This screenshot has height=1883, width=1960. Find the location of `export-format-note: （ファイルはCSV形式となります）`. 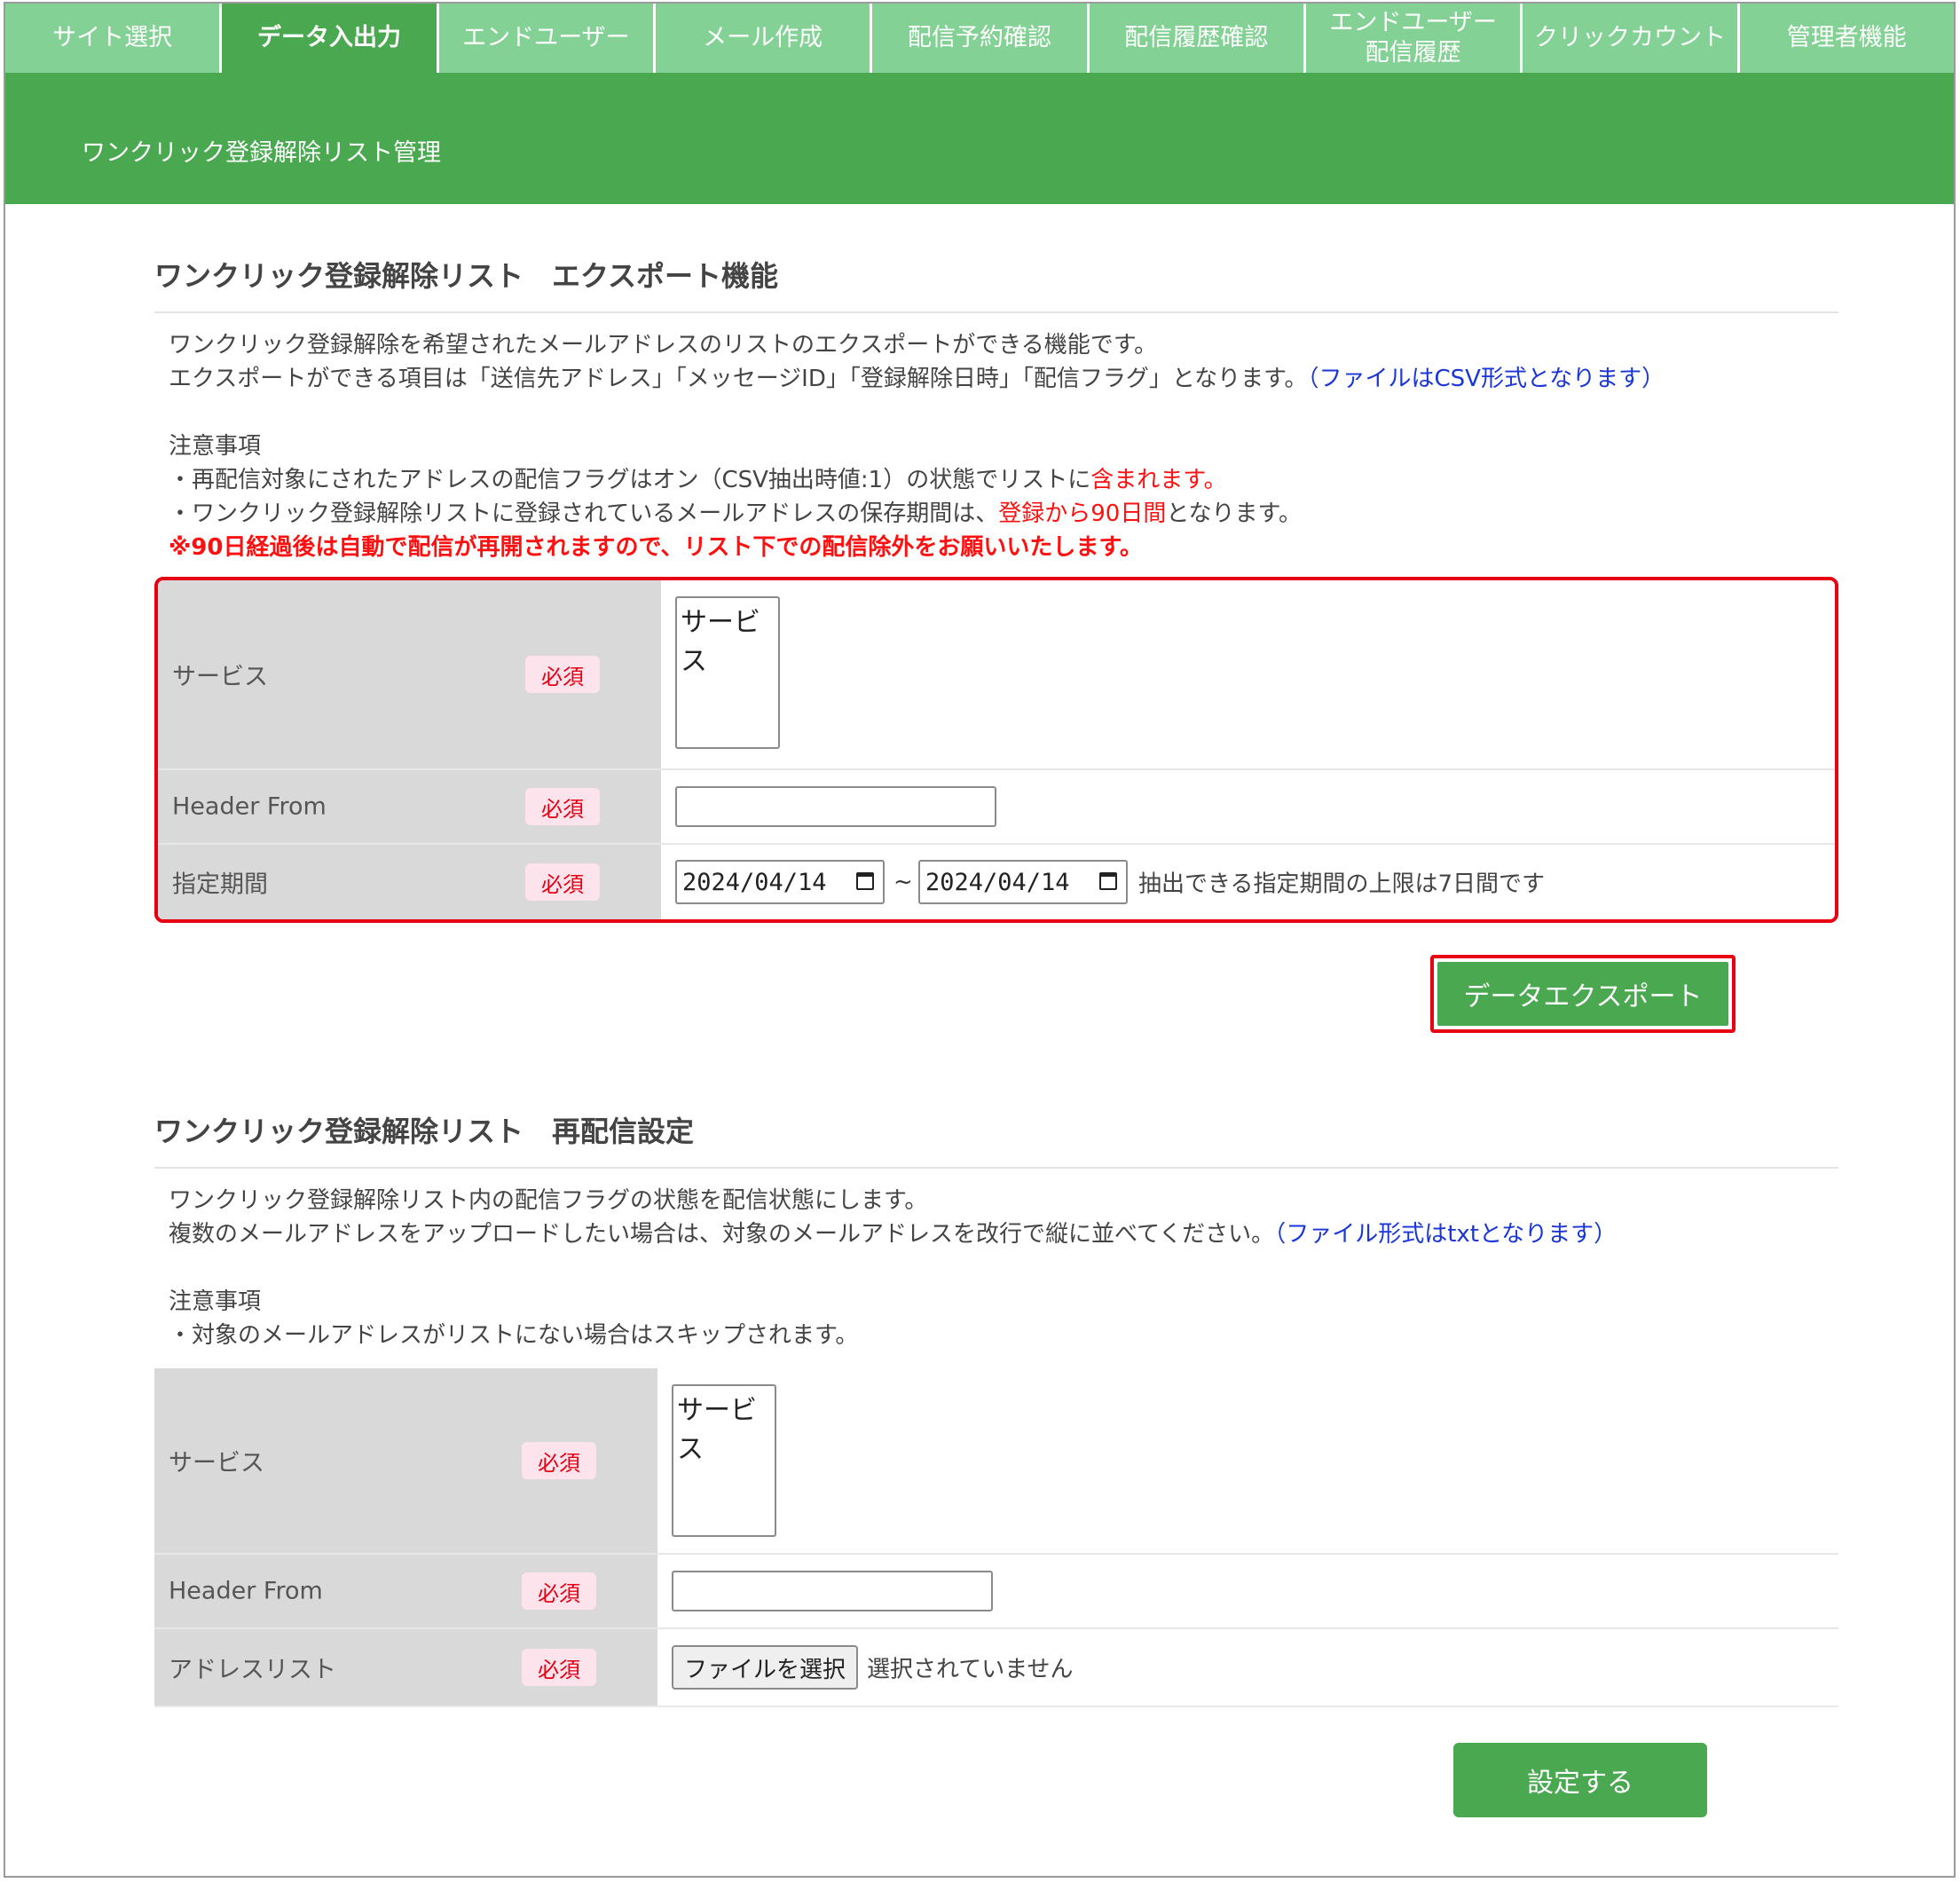

export-format-note: （ファイルはCSV形式となります） is located at coordinates (1486, 379).